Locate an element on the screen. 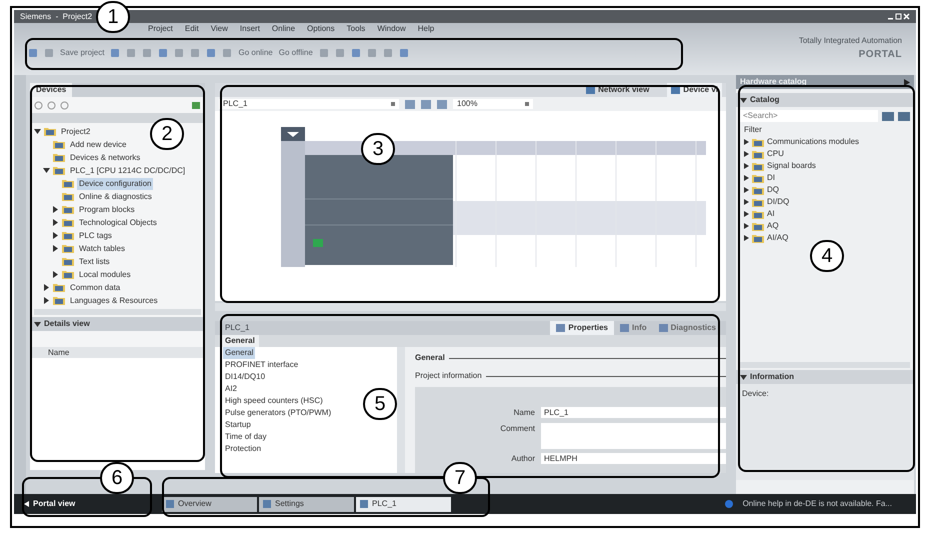 The image size is (925, 534). nav-item: Pulse generators (PTO/PWM) is located at coordinates (278, 413).